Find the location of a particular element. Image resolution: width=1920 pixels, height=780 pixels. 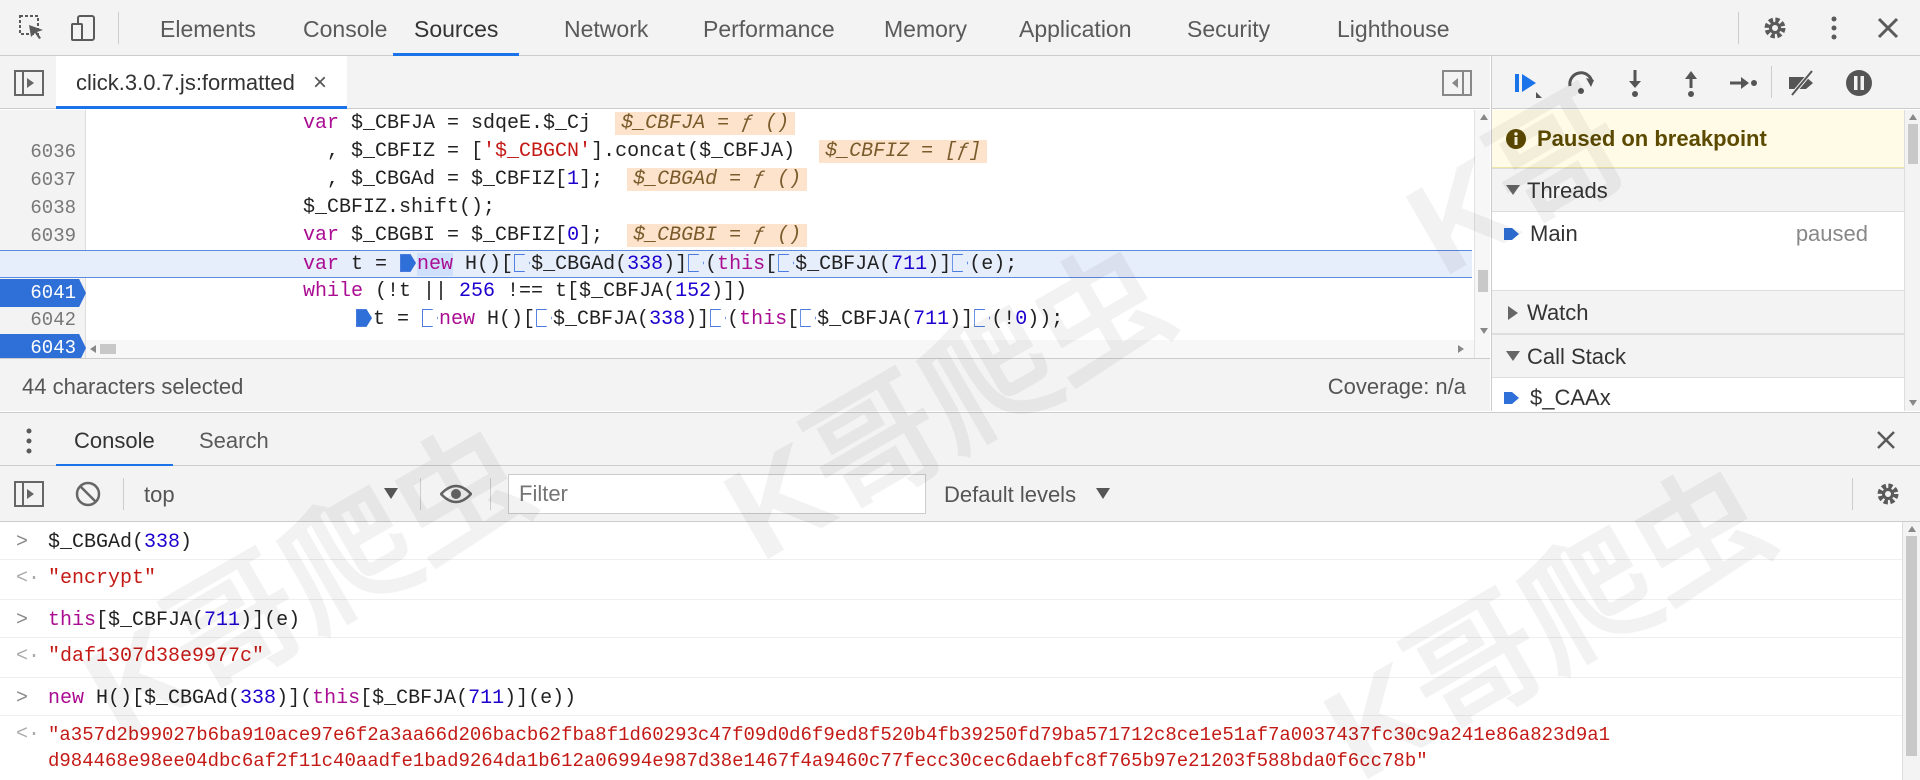

console-settings-icon is located at coordinates (1888, 494).